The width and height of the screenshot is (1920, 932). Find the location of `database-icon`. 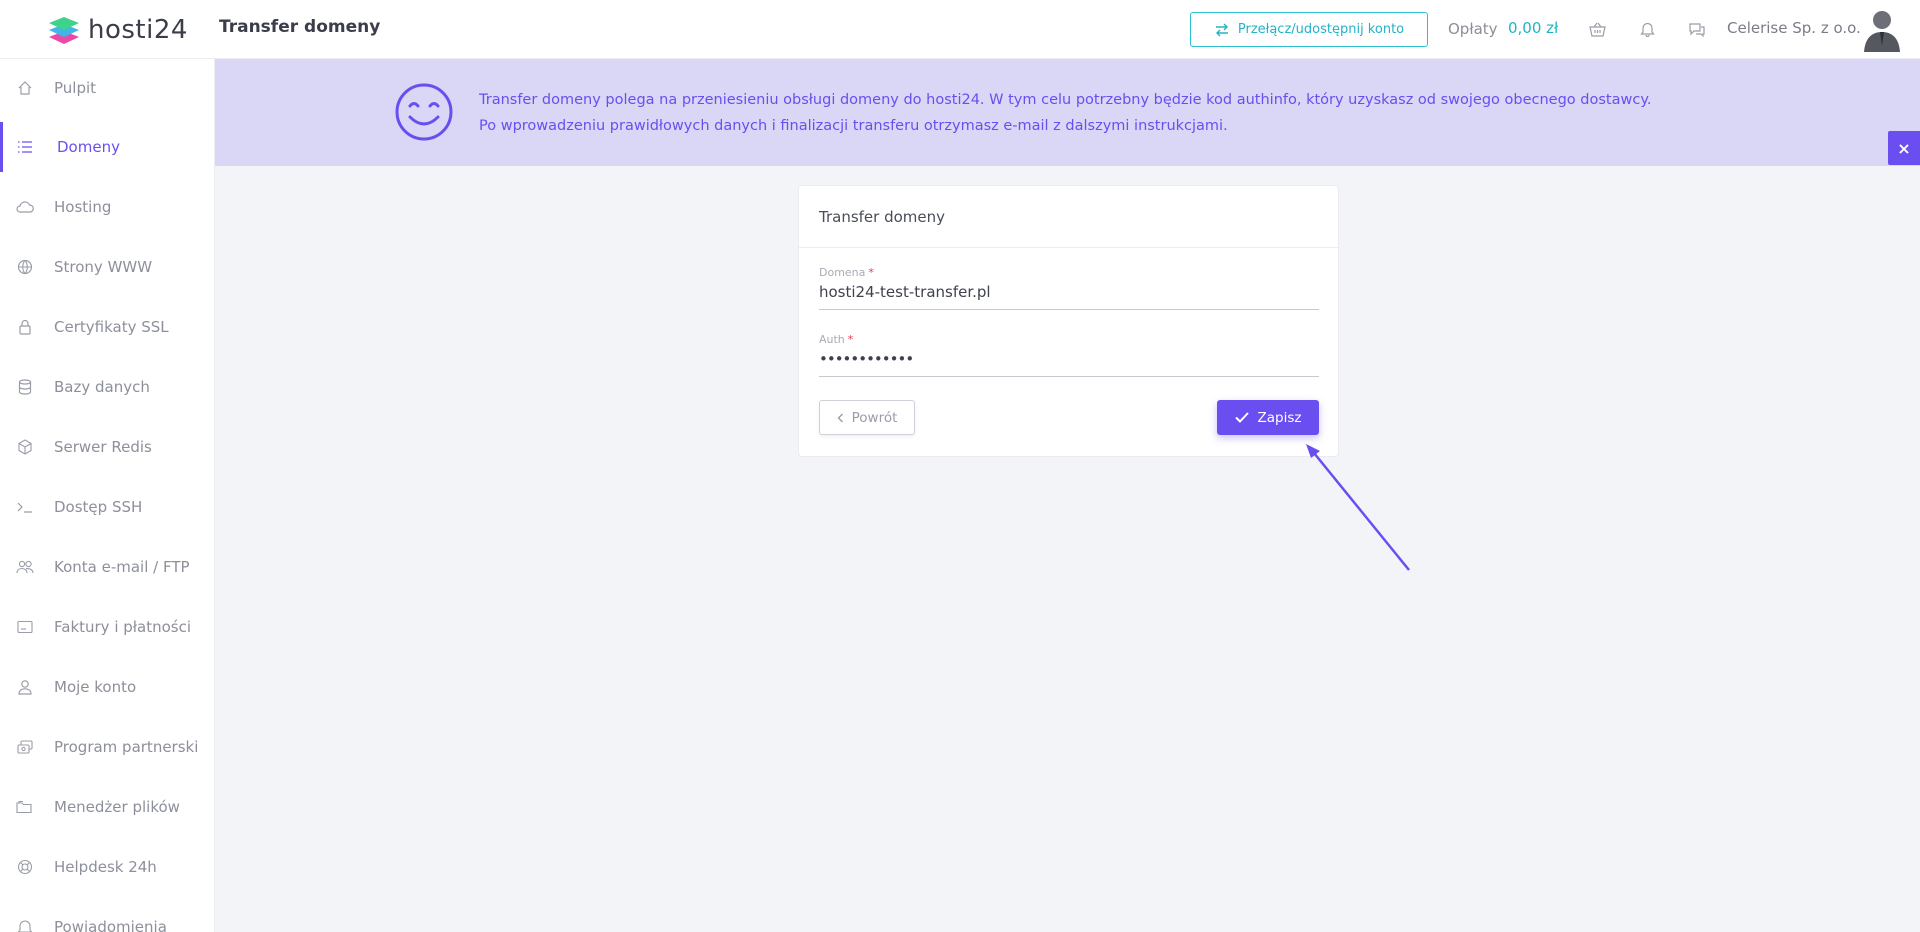

database-icon is located at coordinates (25, 387).